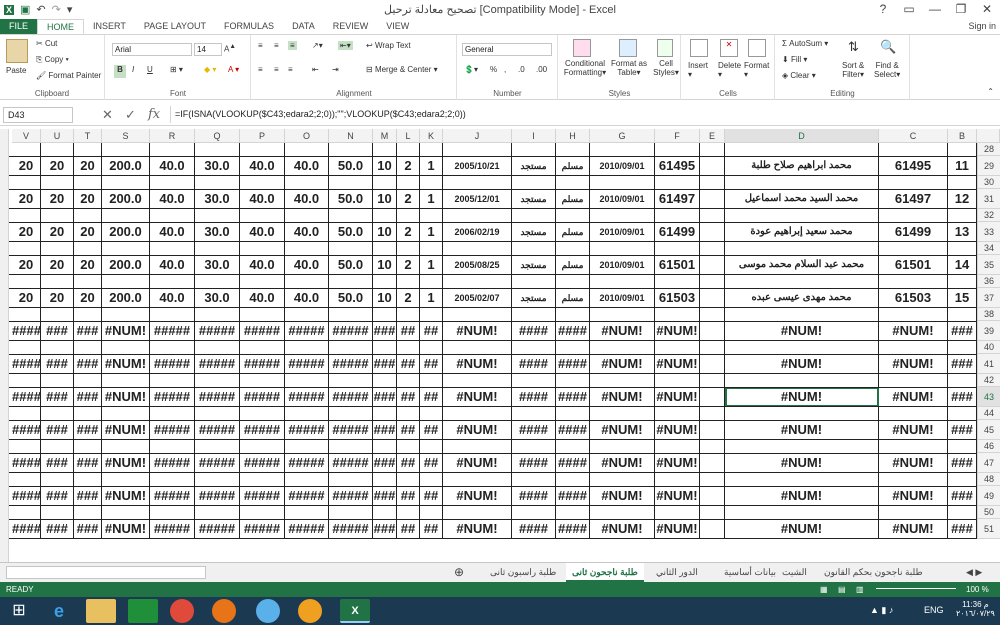 The width and height of the screenshot is (1000, 625). What do you see at coordinates (431, 232) in the screenshot?
I see `cell-k33: 1` at bounding box center [431, 232].